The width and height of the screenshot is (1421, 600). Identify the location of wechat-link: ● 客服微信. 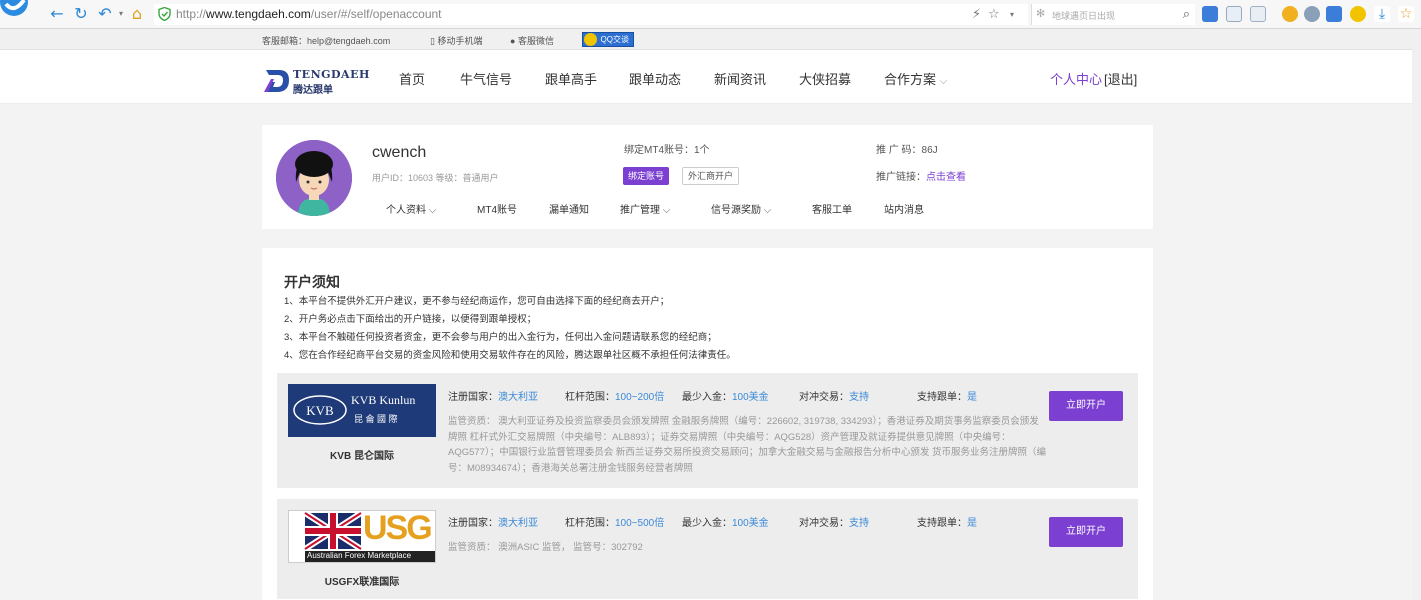
(532, 40).